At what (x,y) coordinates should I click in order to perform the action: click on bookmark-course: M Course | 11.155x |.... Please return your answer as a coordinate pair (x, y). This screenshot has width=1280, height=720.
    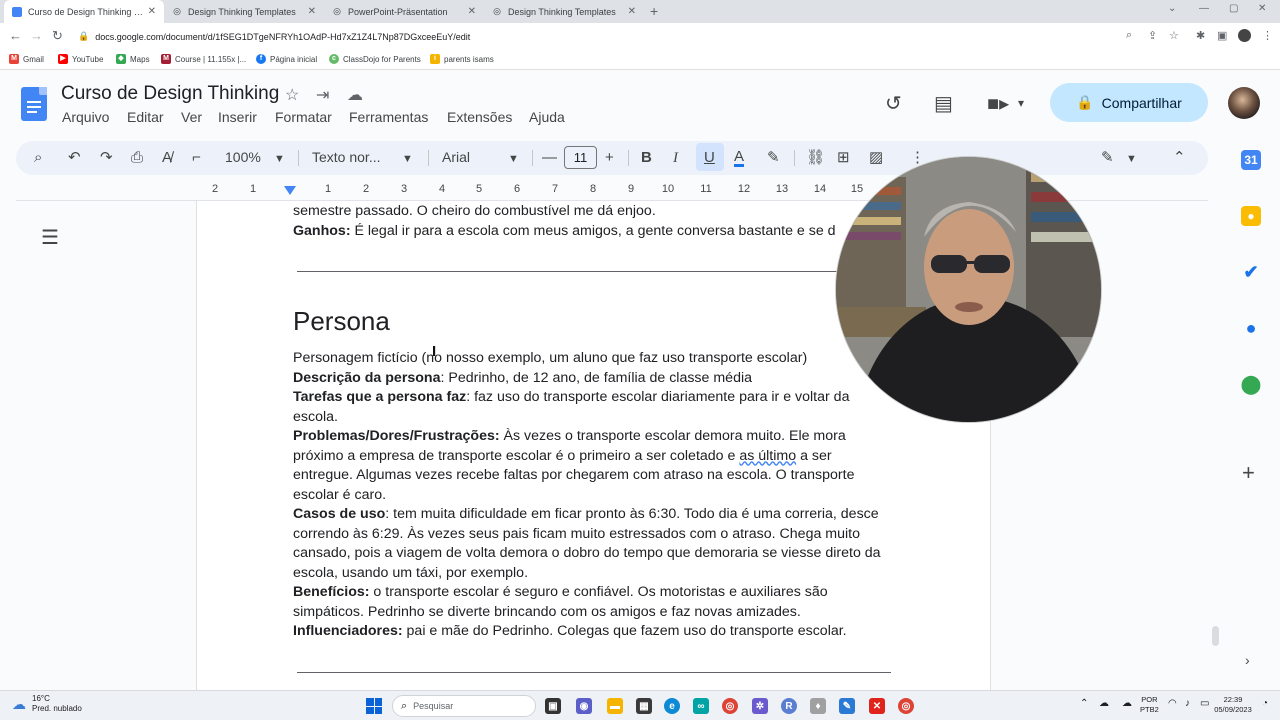
    Looking at the image, I should click on (203, 59).